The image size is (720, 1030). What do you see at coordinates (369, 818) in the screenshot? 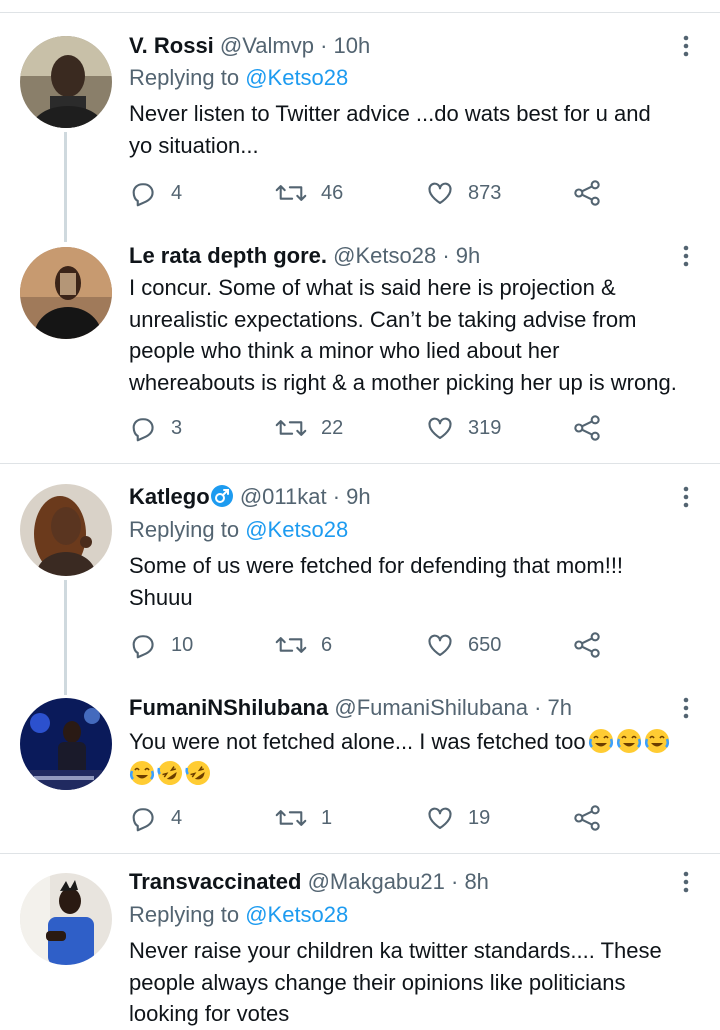
I see `action-bar: 4 1 19` at bounding box center [369, 818].